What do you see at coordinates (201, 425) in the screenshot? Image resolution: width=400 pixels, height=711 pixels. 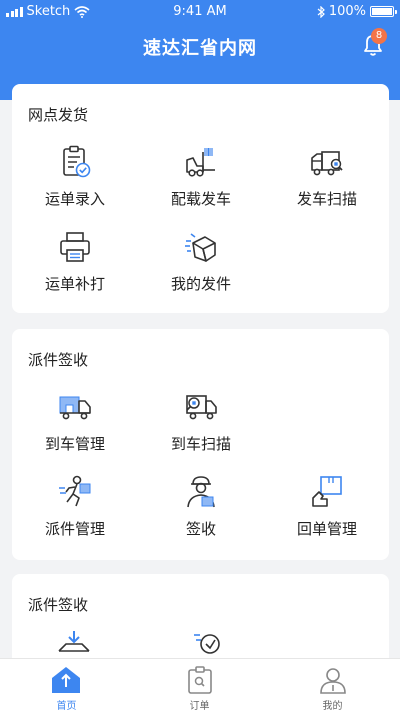 I see `menu-item-arrival-scan: 到车扫描` at bounding box center [201, 425].